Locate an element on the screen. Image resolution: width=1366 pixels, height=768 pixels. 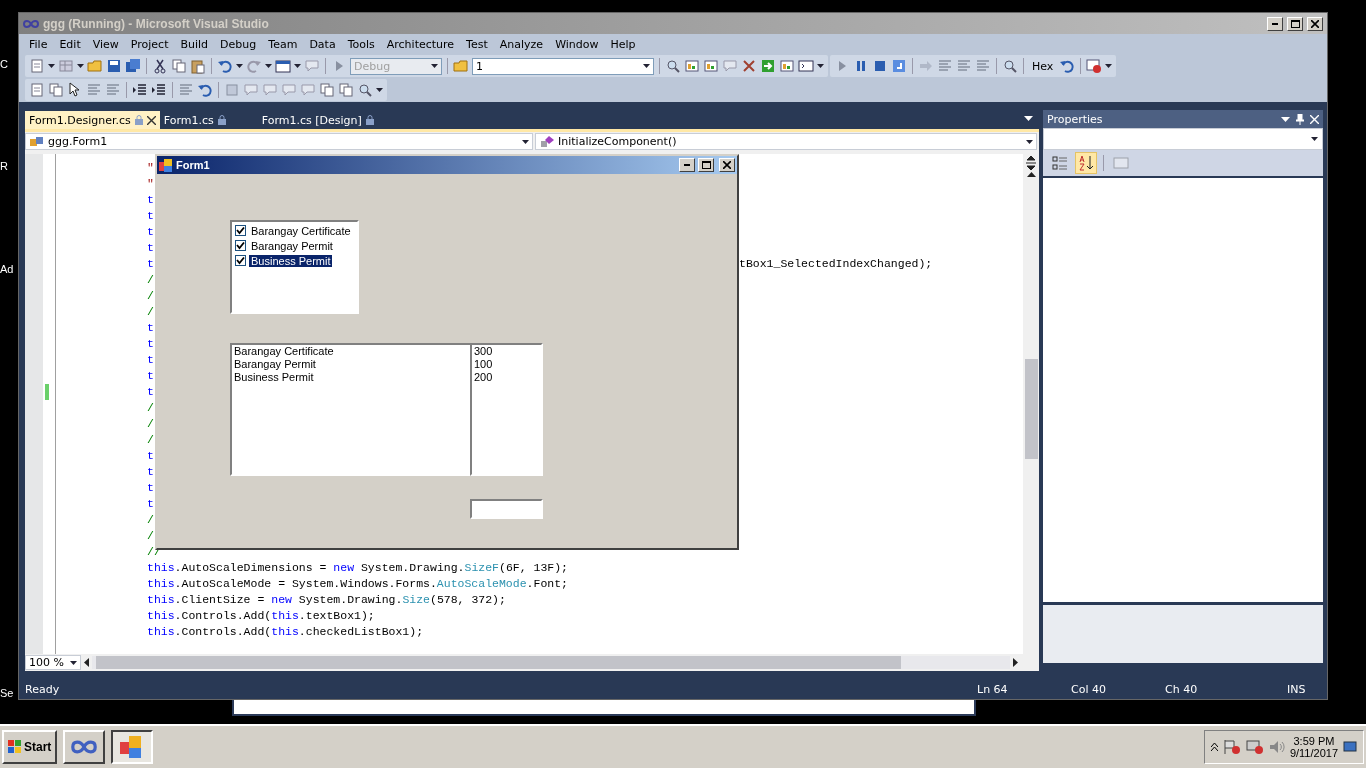
menu-item: View is located at coordinates (105, 44).